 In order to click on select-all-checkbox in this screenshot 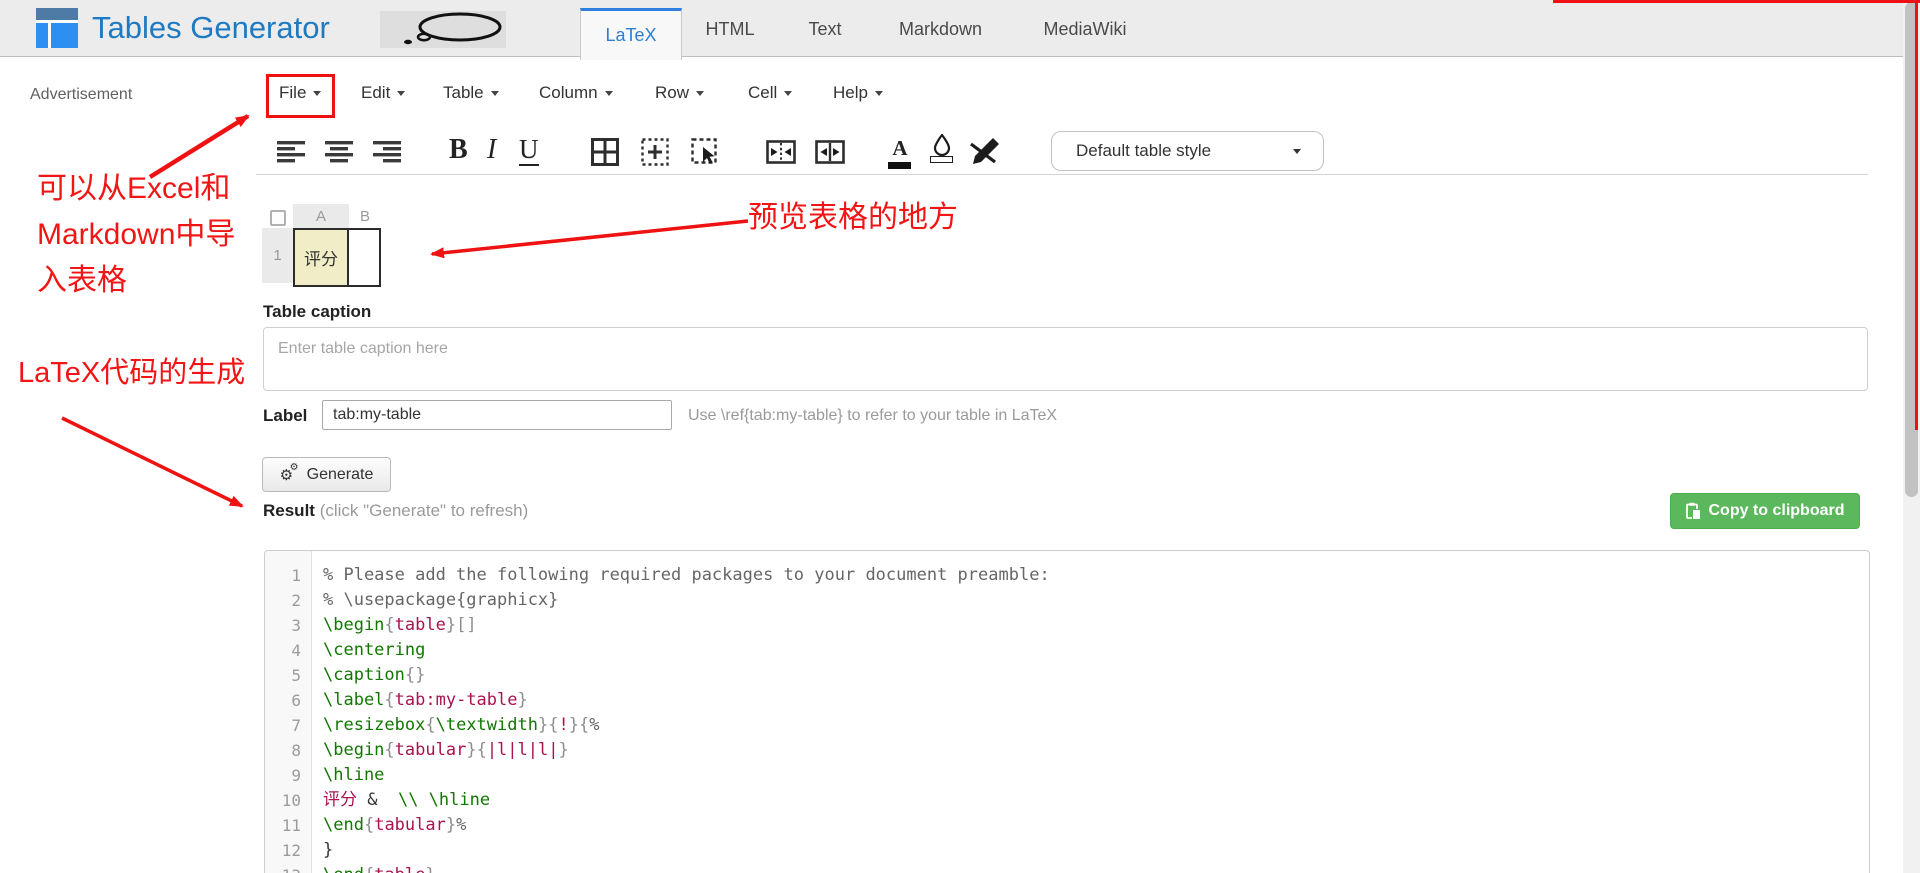, I will do `click(278, 218)`.